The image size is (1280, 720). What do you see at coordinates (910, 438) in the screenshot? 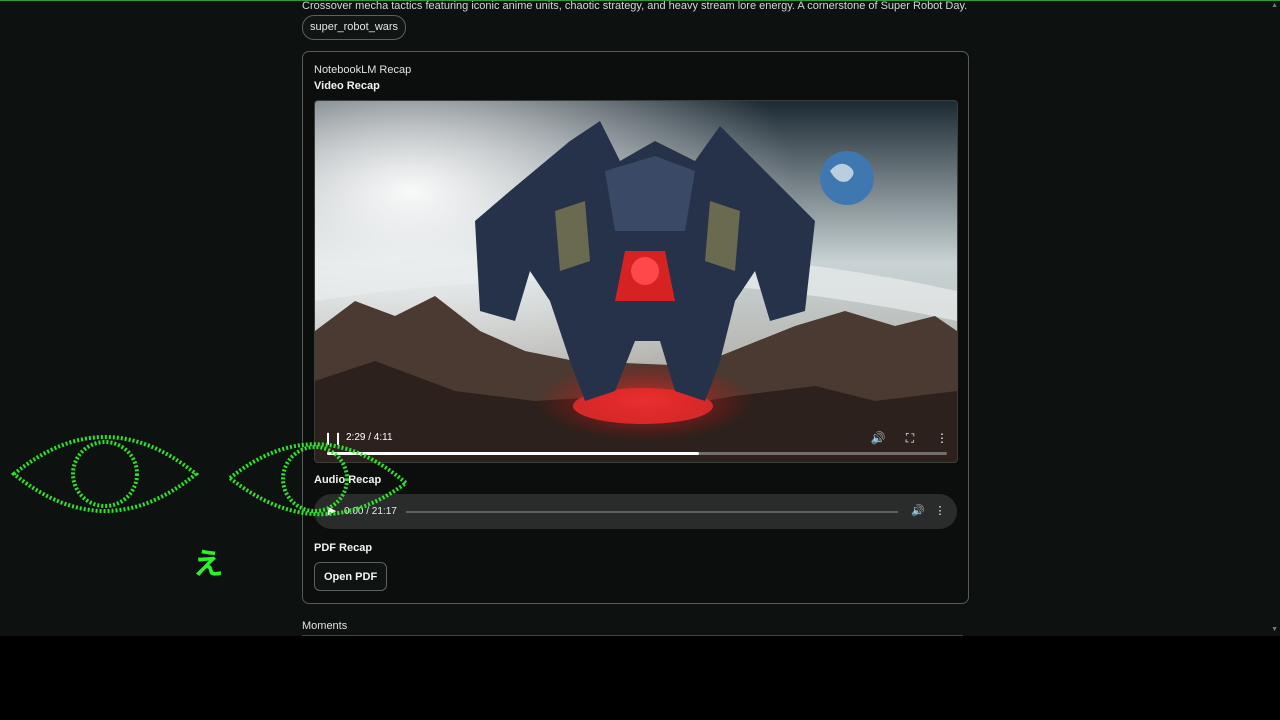
I see `fullscreen-icon: ⛶` at bounding box center [910, 438].